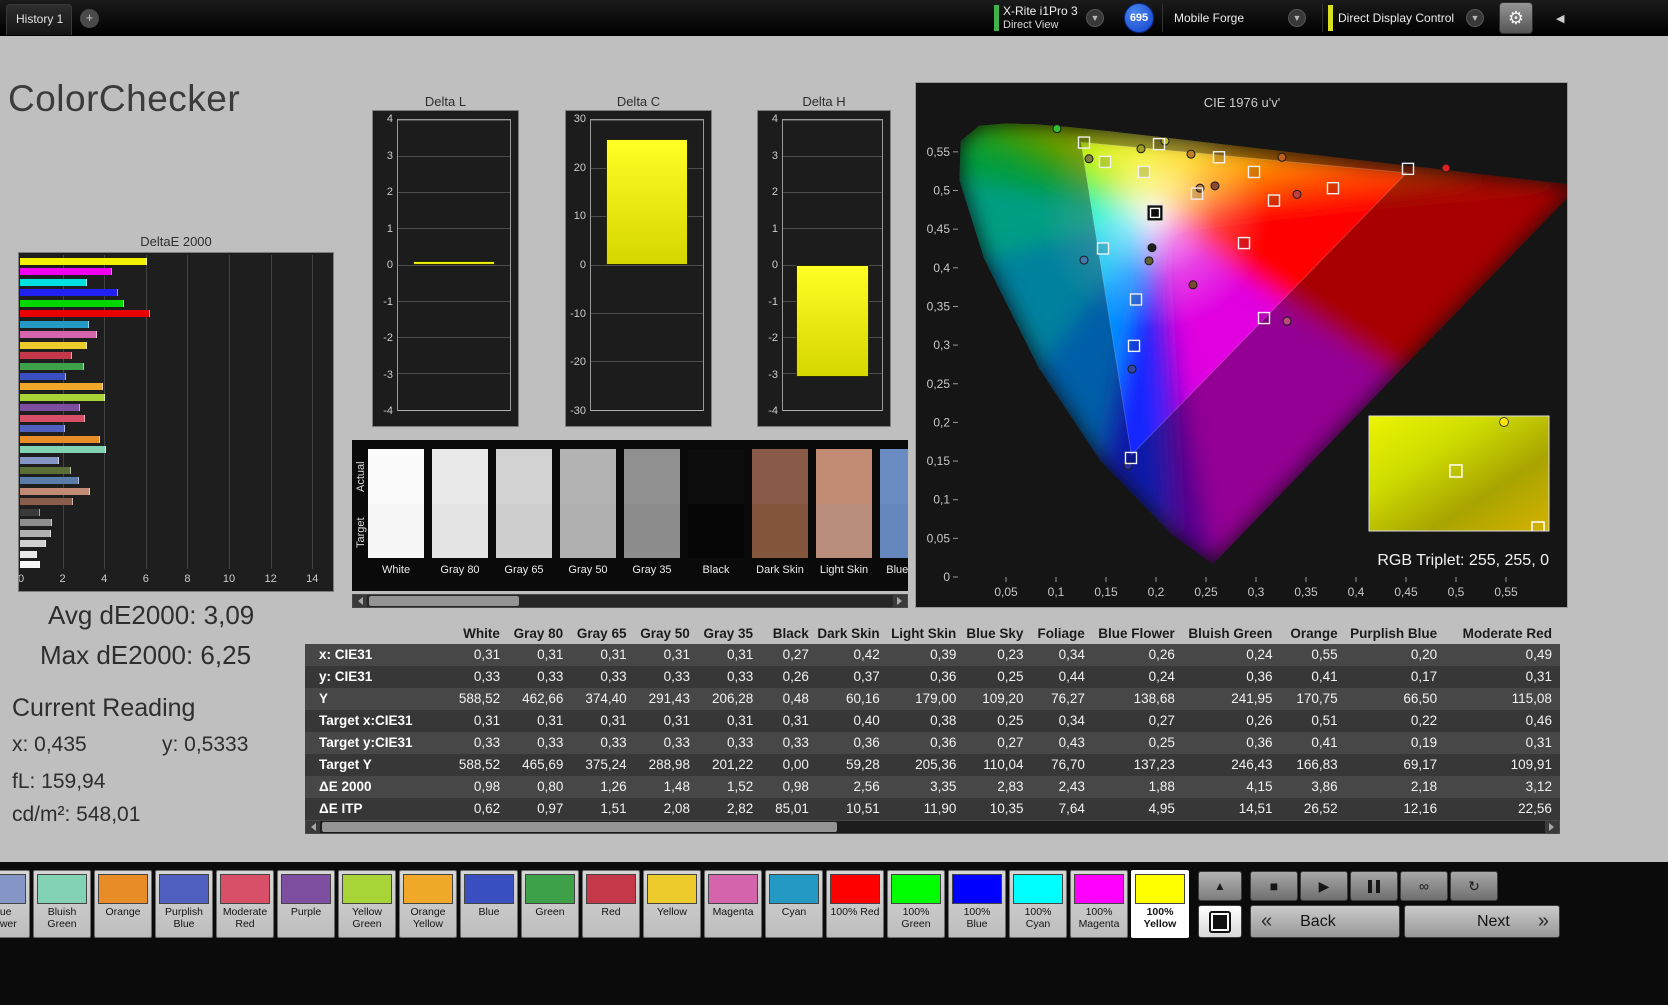 This screenshot has height=1005, width=1668. What do you see at coordinates (1099, 904) in the screenshot?
I see `patch-button-100-magenta: 100% Magenta` at bounding box center [1099, 904].